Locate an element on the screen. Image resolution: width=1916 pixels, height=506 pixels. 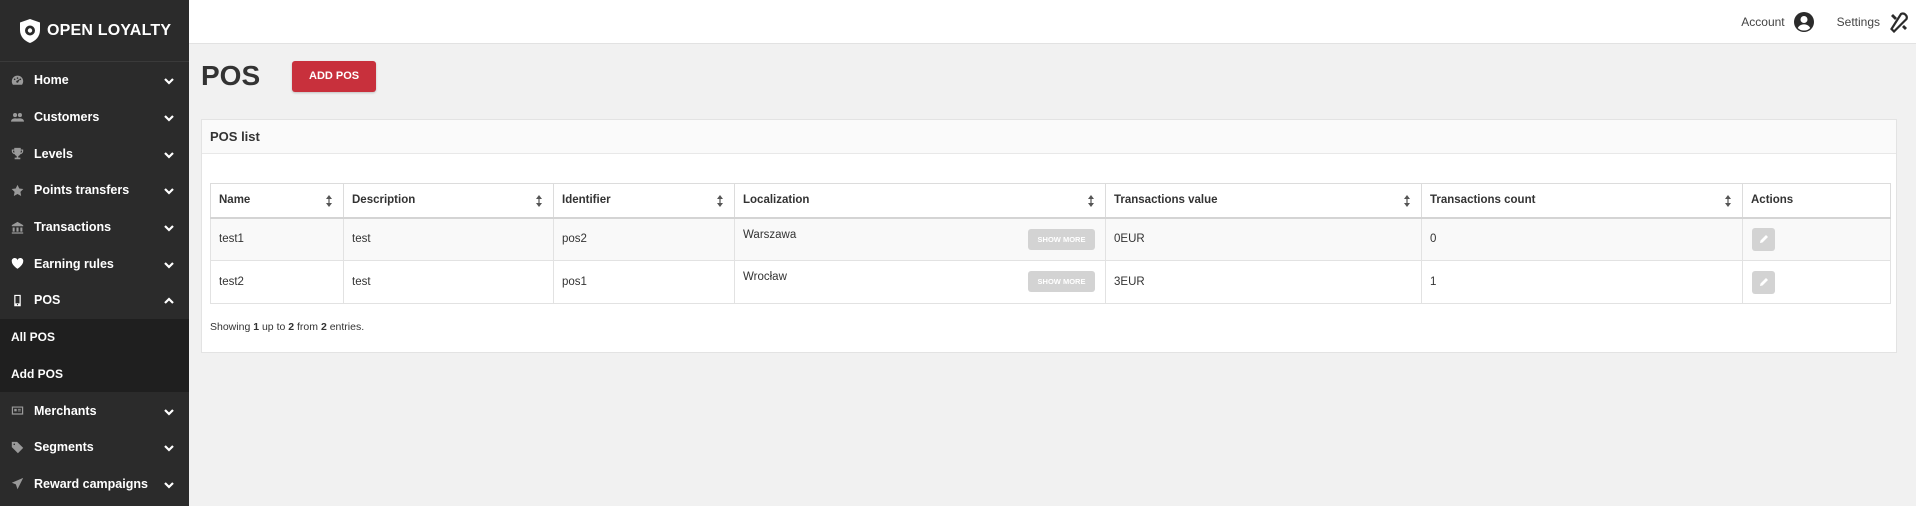
column-header-description: Description is located at coordinates (448, 201).